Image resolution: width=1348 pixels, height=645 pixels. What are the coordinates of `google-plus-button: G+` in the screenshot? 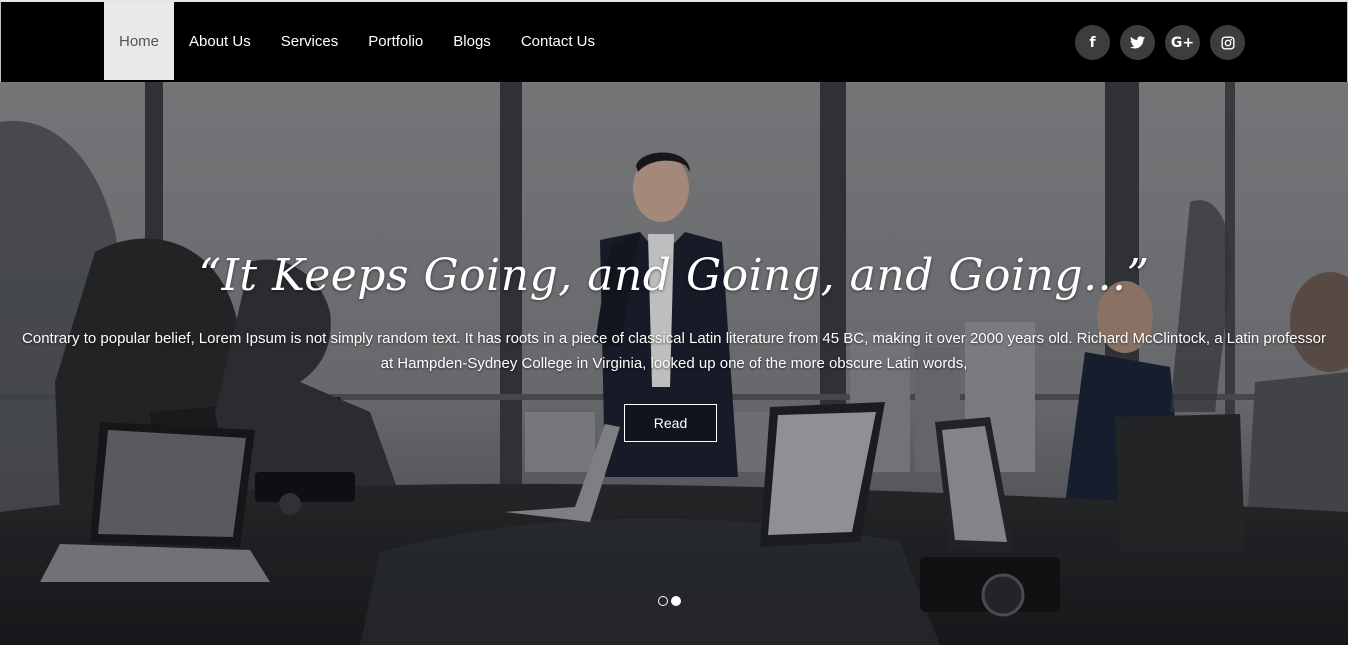 It's located at (1182, 42).